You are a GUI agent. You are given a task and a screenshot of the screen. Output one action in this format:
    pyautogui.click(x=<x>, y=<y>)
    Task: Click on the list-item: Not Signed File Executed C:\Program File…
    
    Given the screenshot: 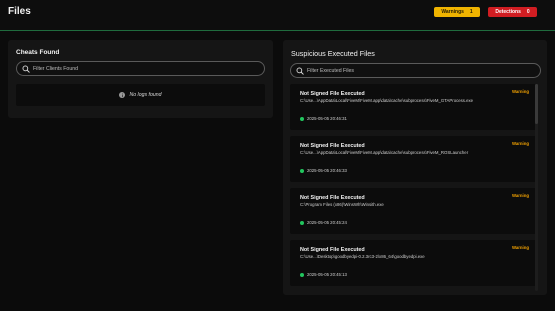 What is the action you would take?
    pyautogui.click(x=413, y=211)
    